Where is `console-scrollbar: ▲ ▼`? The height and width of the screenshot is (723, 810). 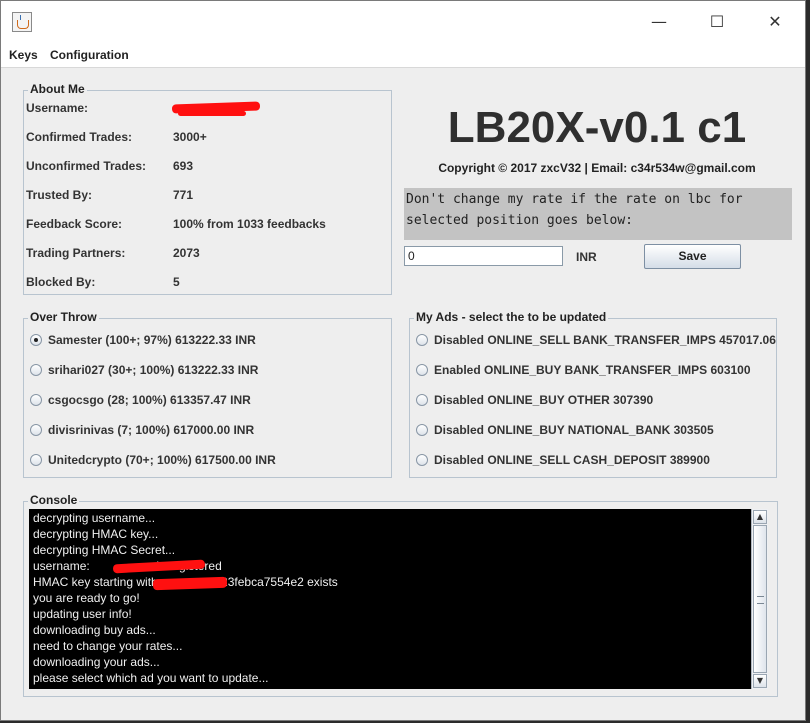 console-scrollbar: ▲ ▼ is located at coordinates (759, 599).